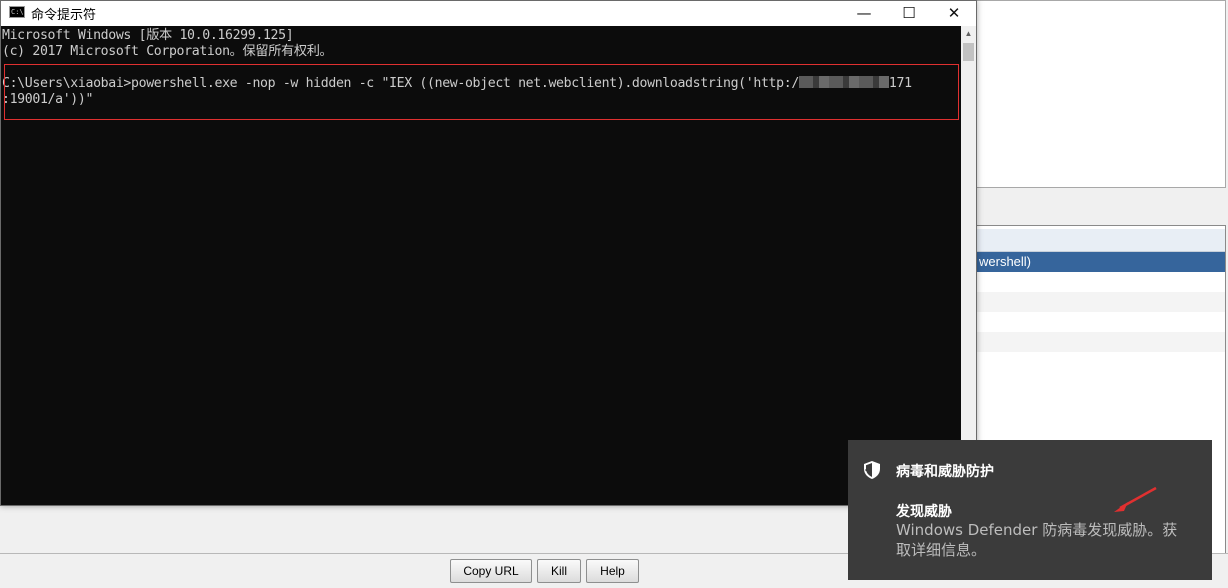 The image size is (1228, 588). What do you see at coordinates (17, 12) in the screenshot?
I see `console-app-icon: C:\` at bounding box center [17, 12].